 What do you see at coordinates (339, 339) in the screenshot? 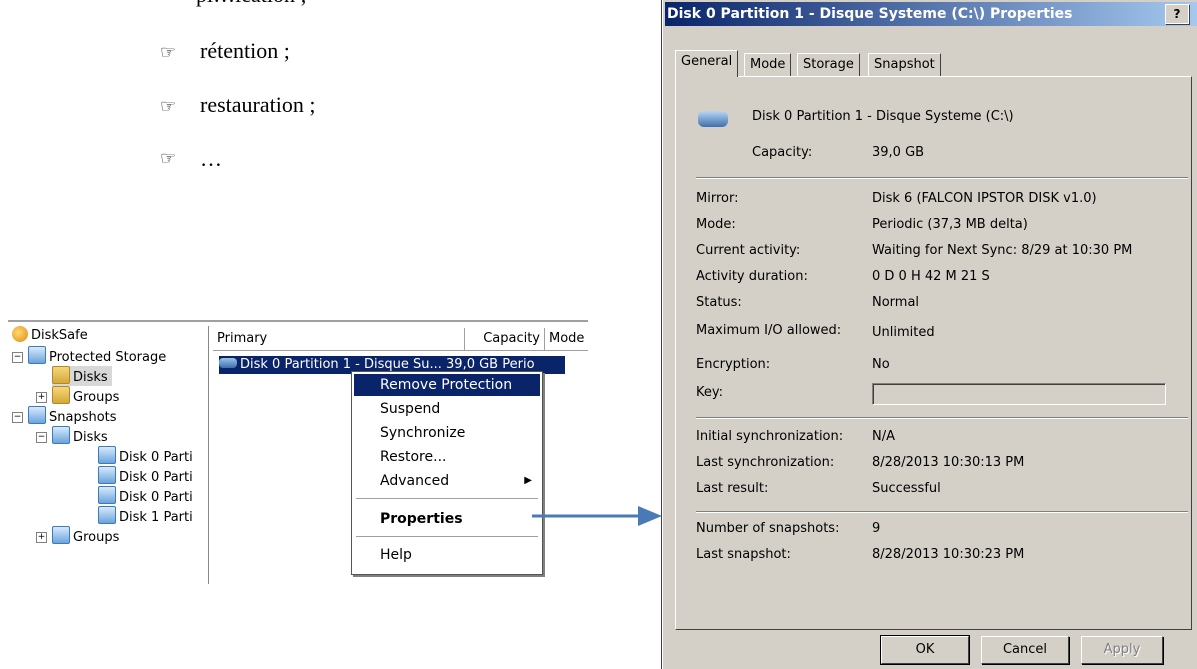
I see `column-primary: Primary` at bounding box center [339, 339].